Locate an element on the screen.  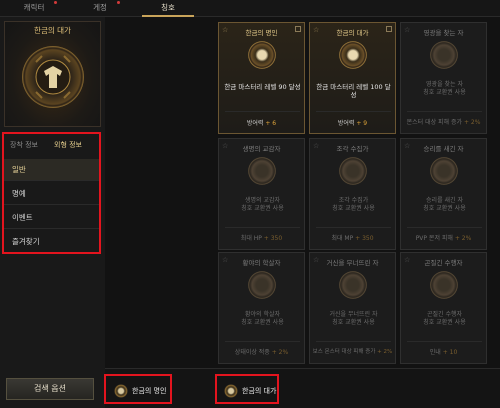
stat-name: 상태이상 적중 is located at coordinates (252, 352).